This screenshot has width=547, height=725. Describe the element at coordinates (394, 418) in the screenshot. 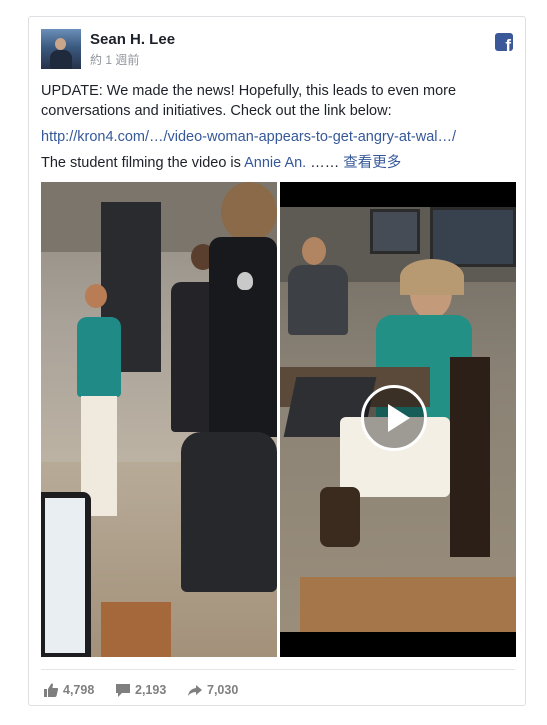

I see `play-icon` at that location.